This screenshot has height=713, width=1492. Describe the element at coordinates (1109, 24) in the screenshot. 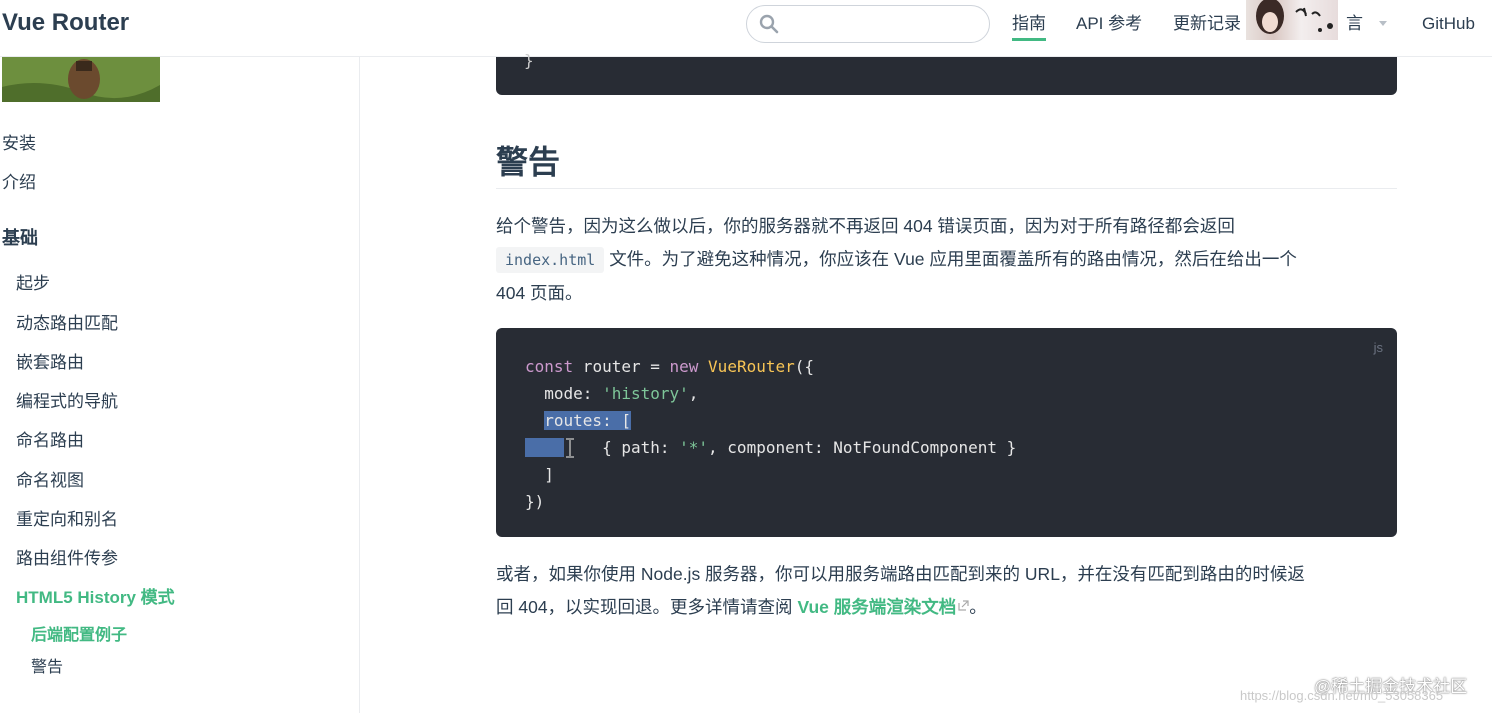

I see `nav-link-api: API 参考` at that location.